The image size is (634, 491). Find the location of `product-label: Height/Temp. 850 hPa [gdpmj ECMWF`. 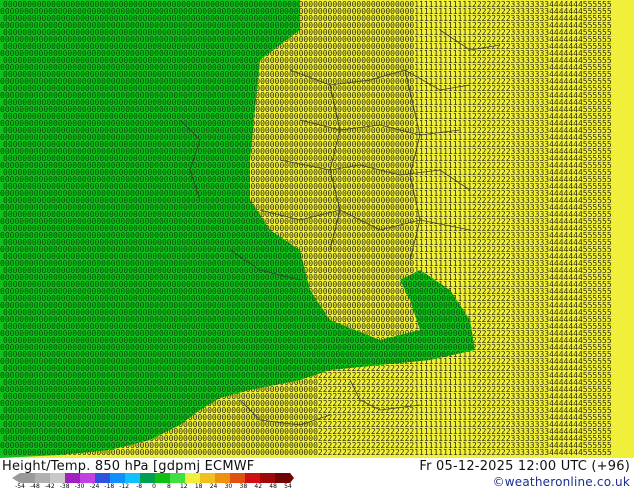

product-label: Height/Temp. 850 hPa [gdpmj ECMWF is located at coordinates (128, 466).